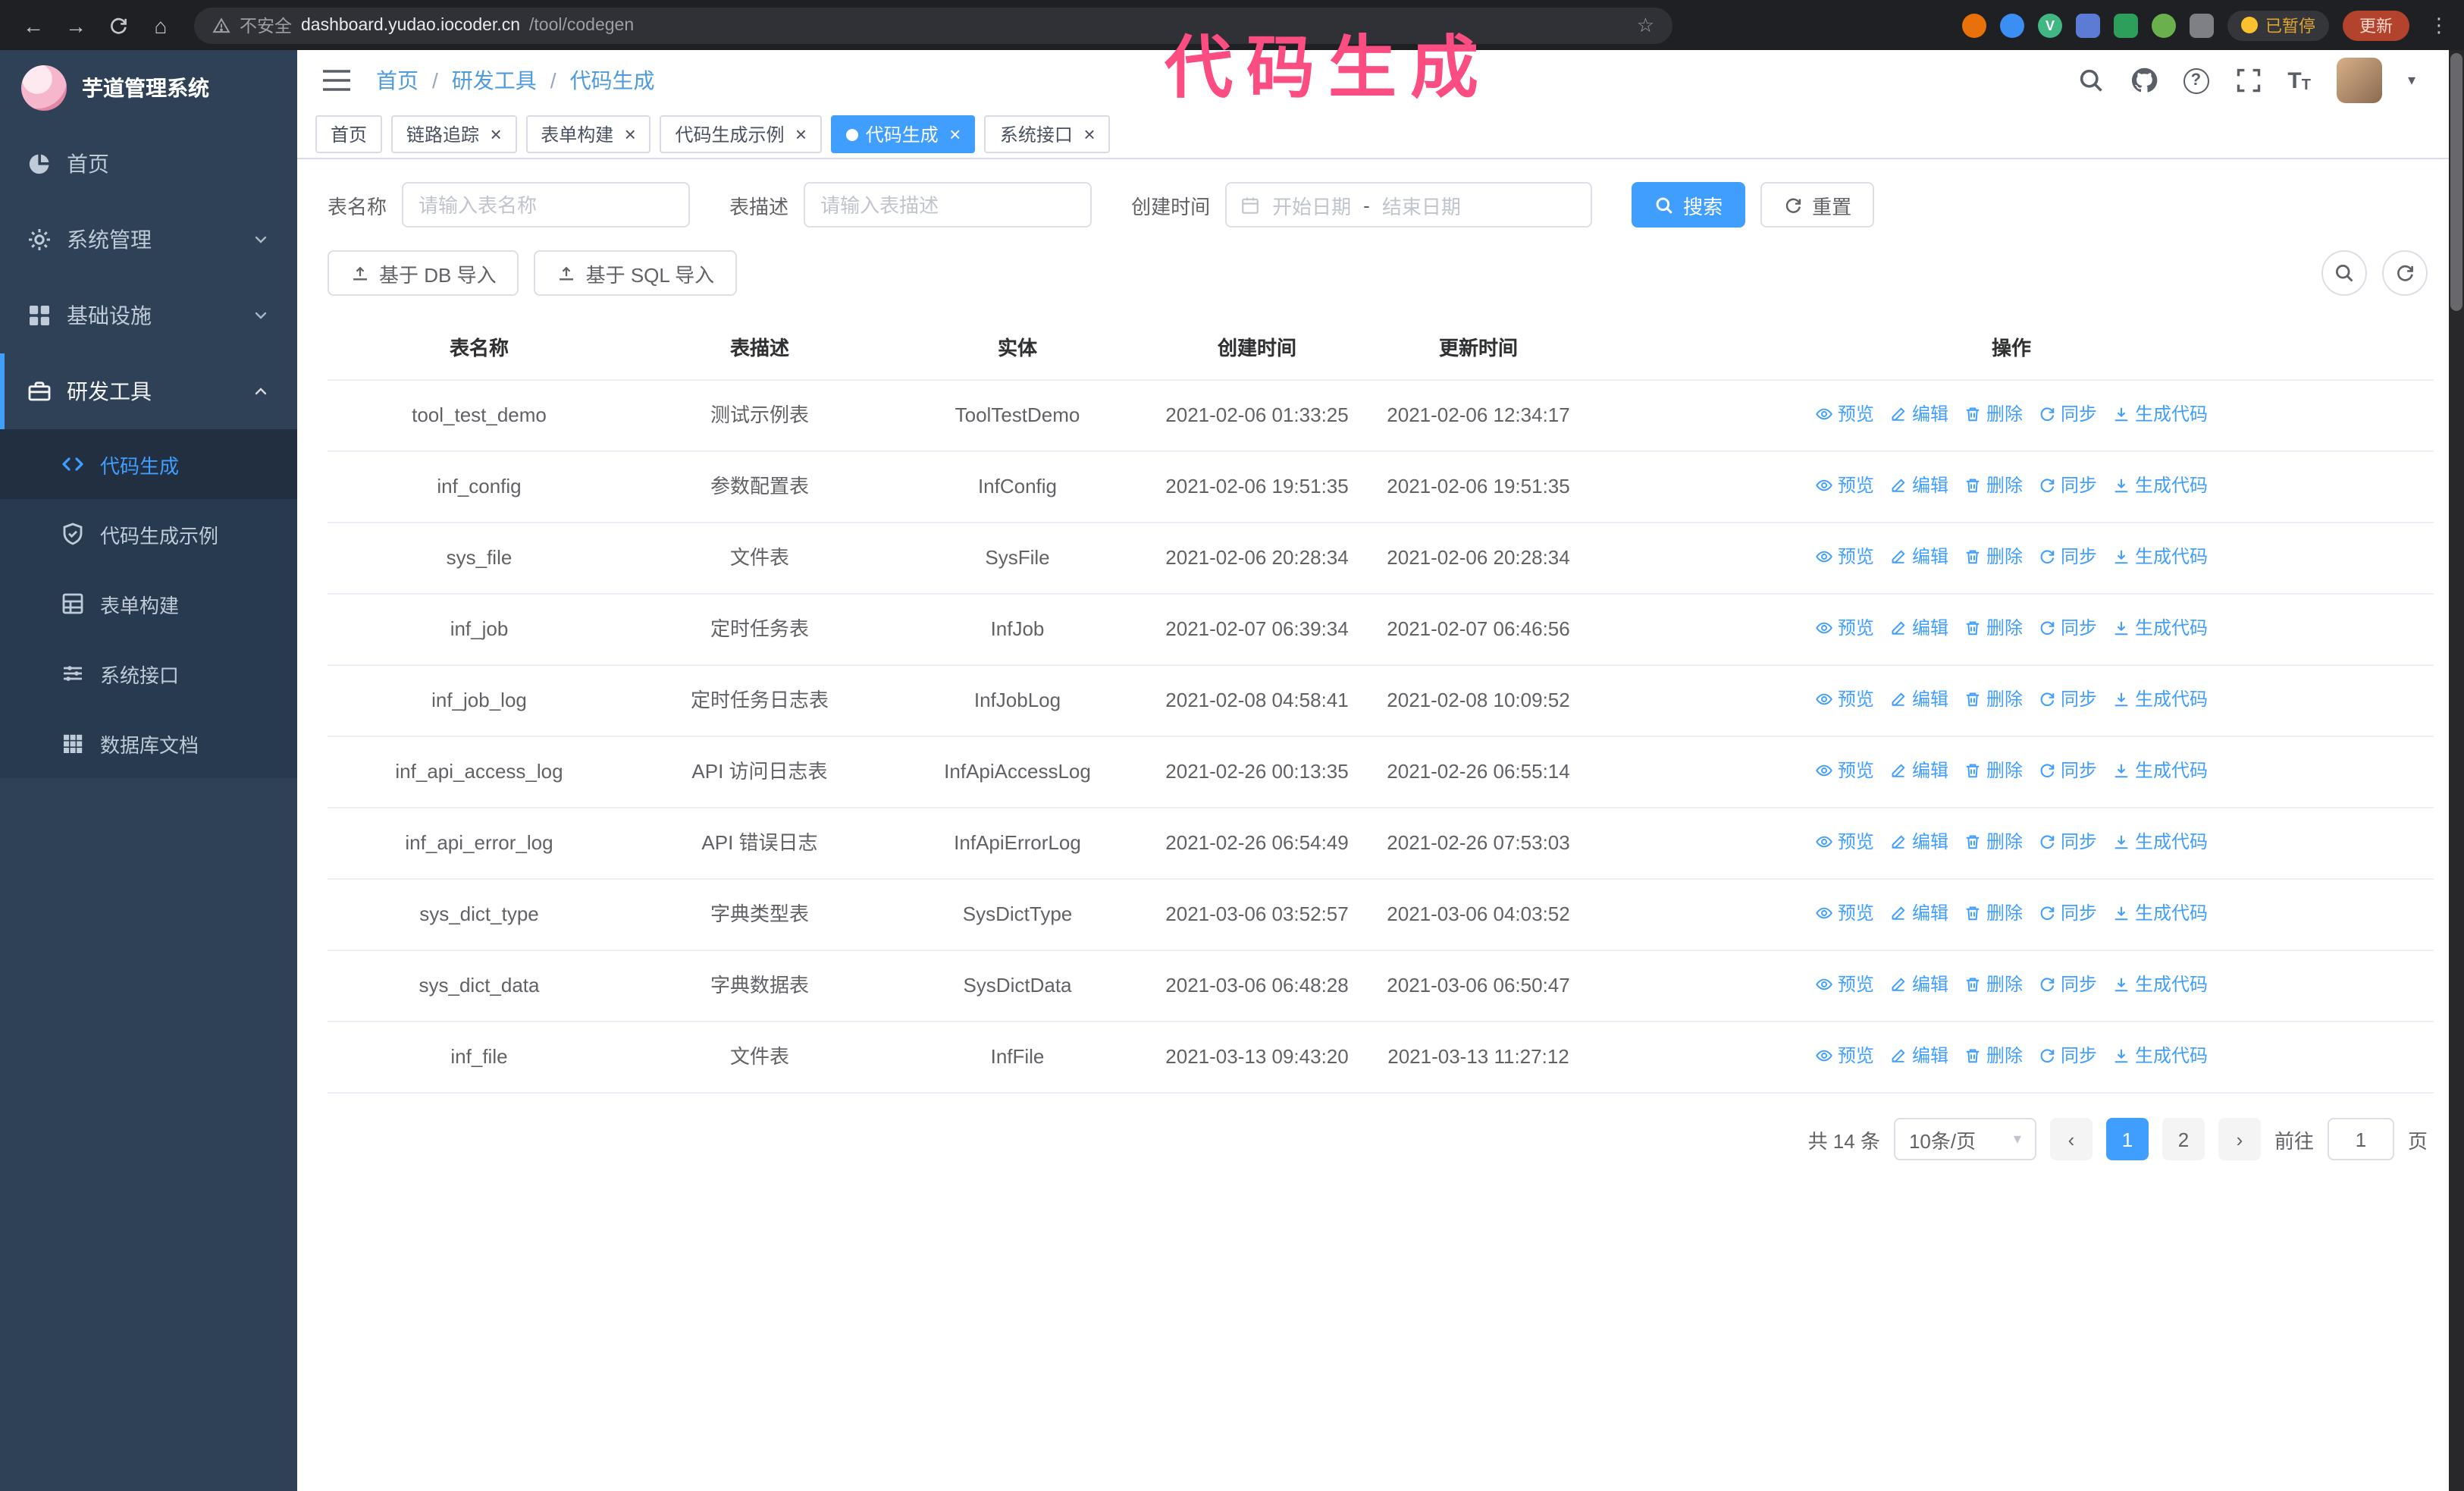  What do you see at coordinates (2183, 1139) in the screenshot?
I see `page-button-2: 2` at bounding box center [2183, 1139].